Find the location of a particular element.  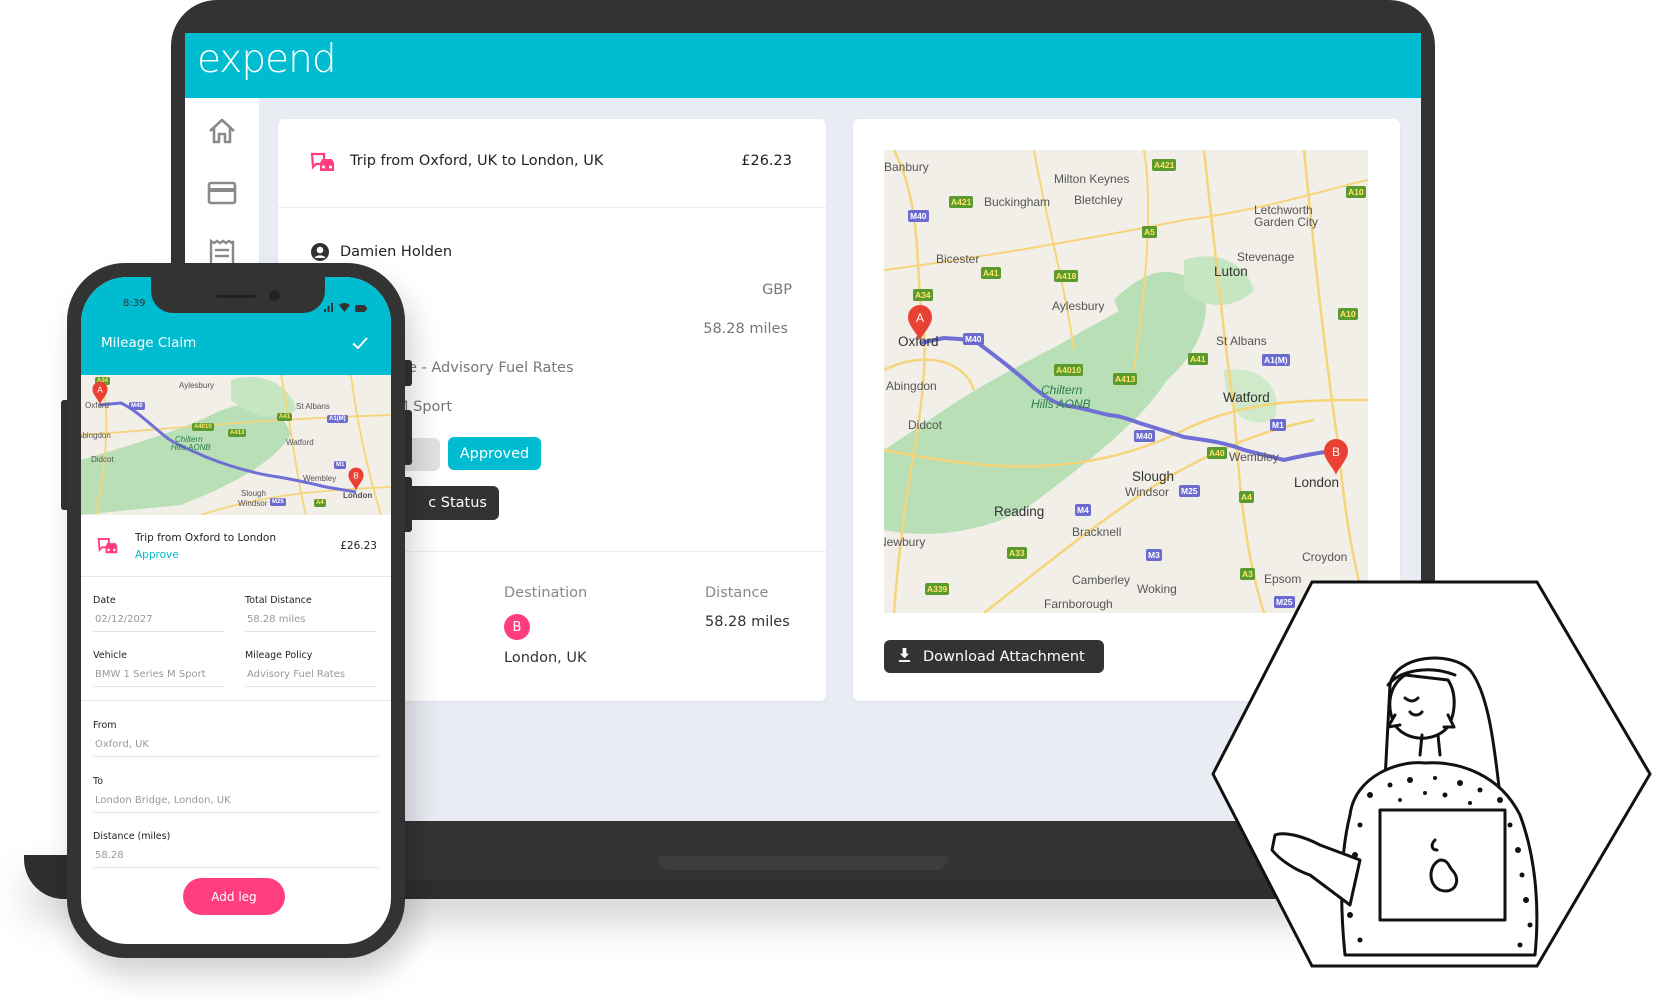

date-field: Date 02/12/2027 is located at coordinates (159, 613).